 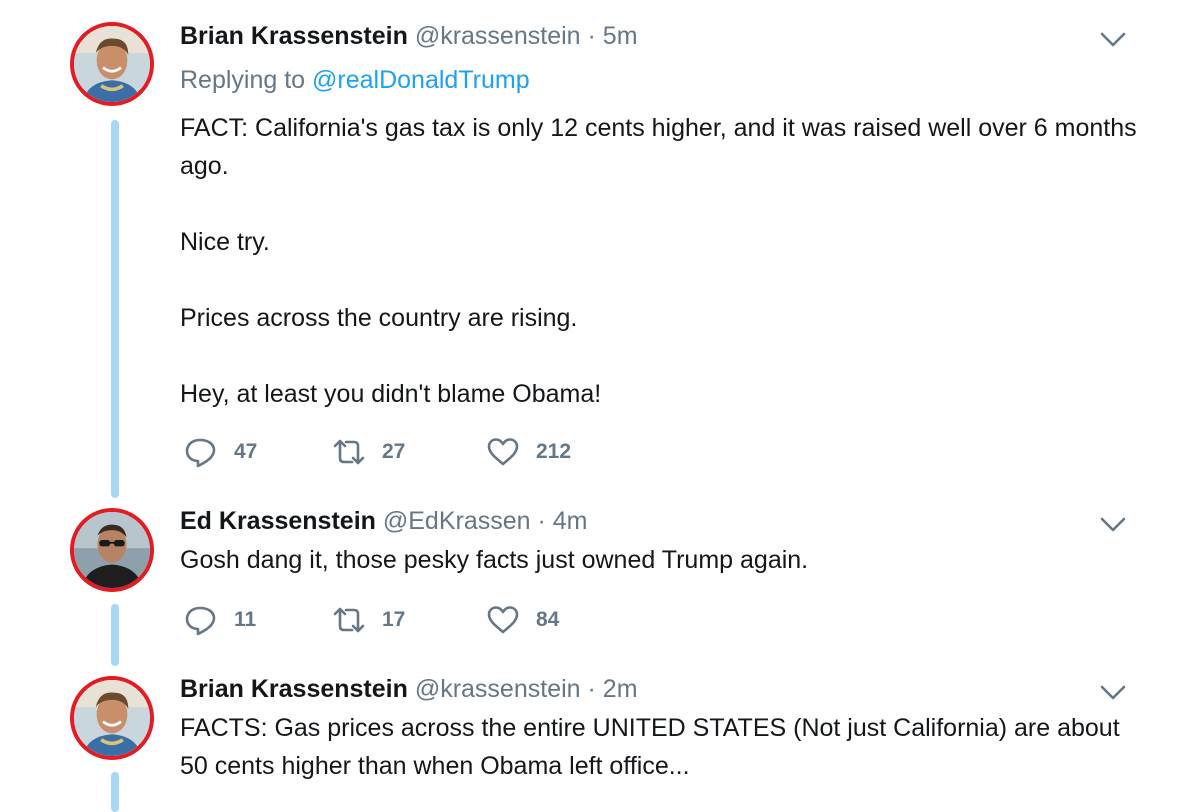 I want to click on like-count: 84, so click(x=548, y=619).